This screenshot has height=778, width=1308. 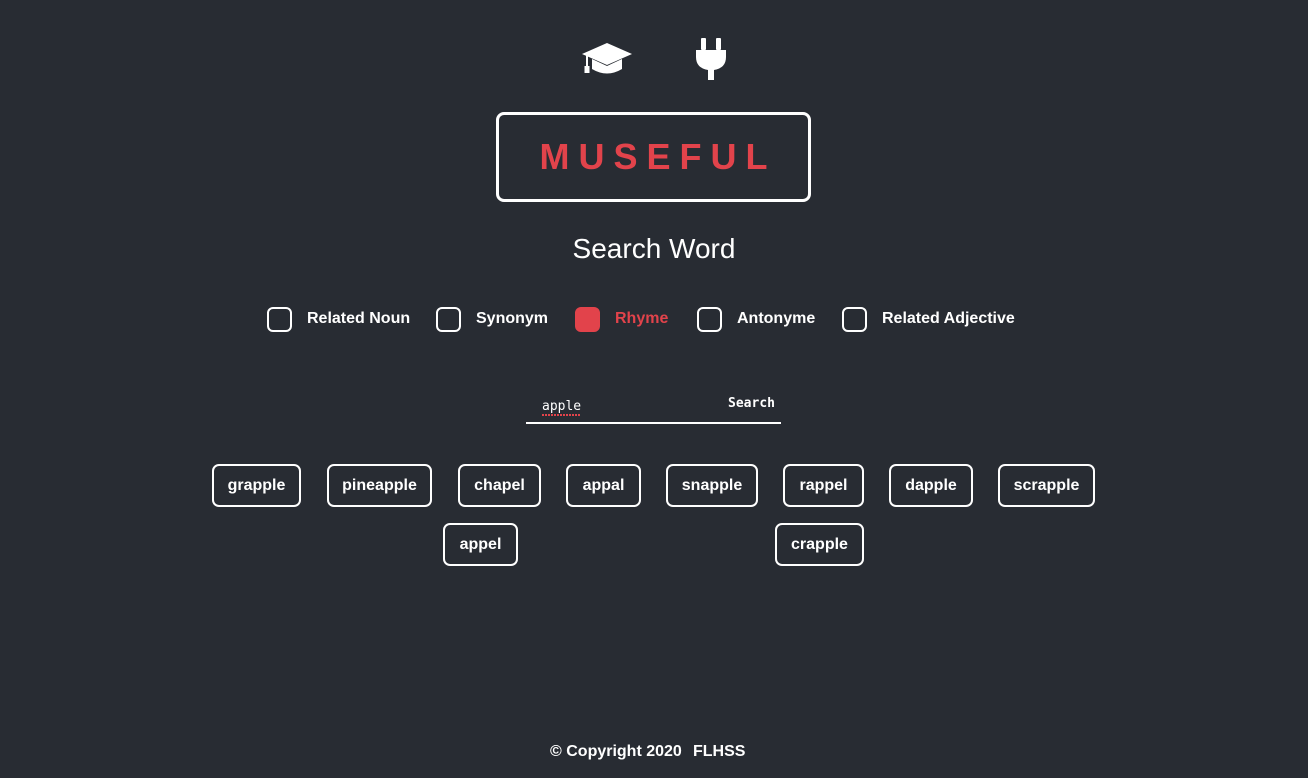 I want to click on spellcheck-underline, so click(x=561, y=415).